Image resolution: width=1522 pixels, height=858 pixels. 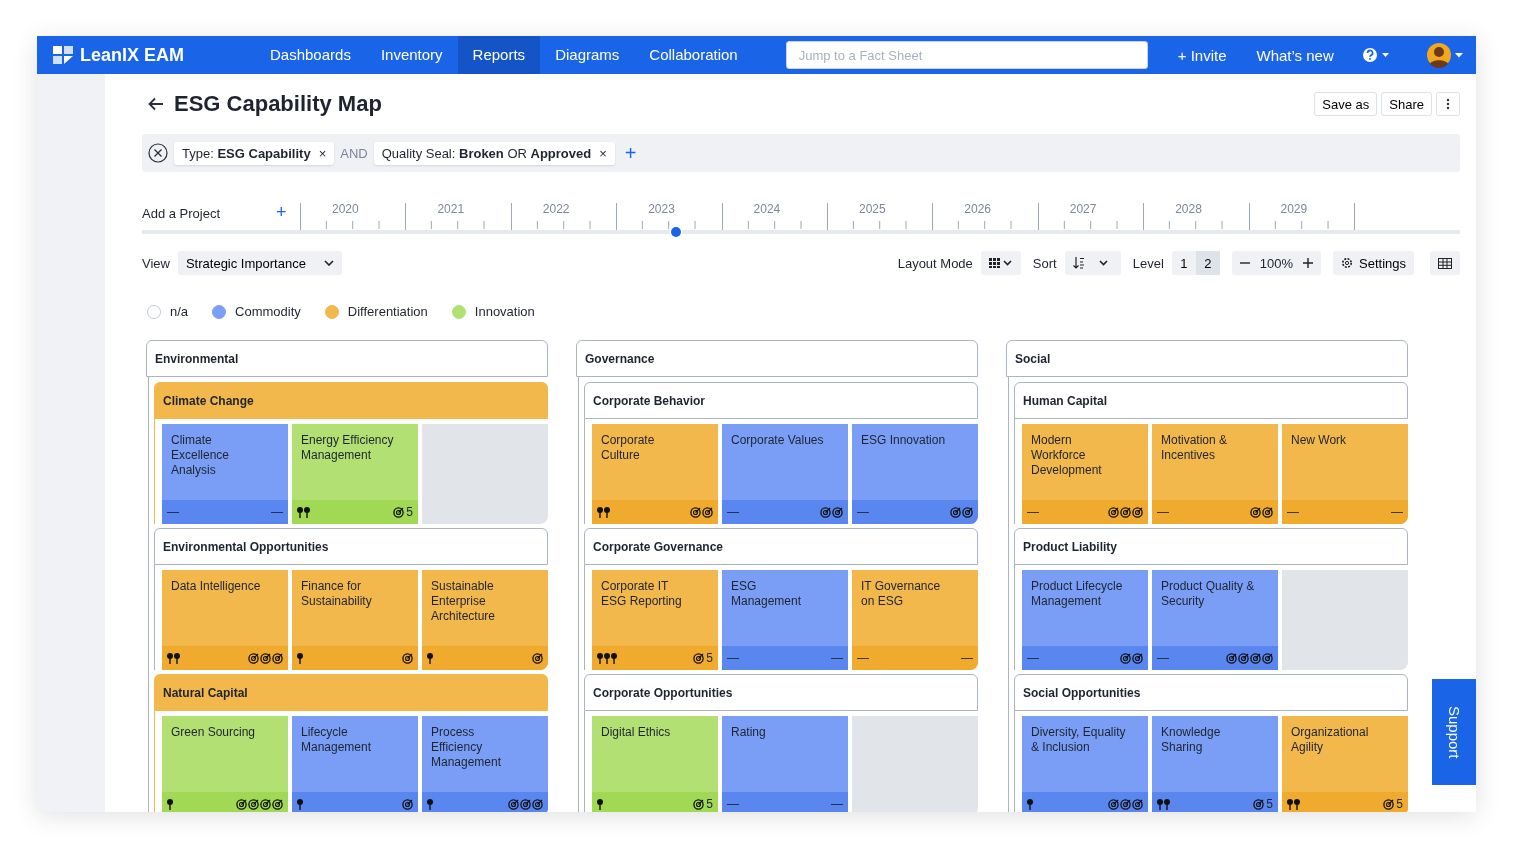 What do you see at coordinates (587, 55) in the screenshot?
I see `nav-tab: Diagrams` at bounding box center [587, 55].